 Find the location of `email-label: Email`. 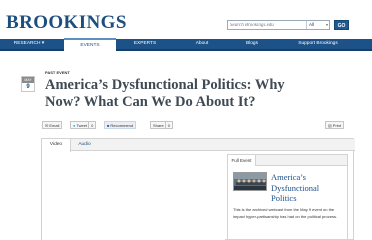

email-label: Email is located at coordinates (54, 125).